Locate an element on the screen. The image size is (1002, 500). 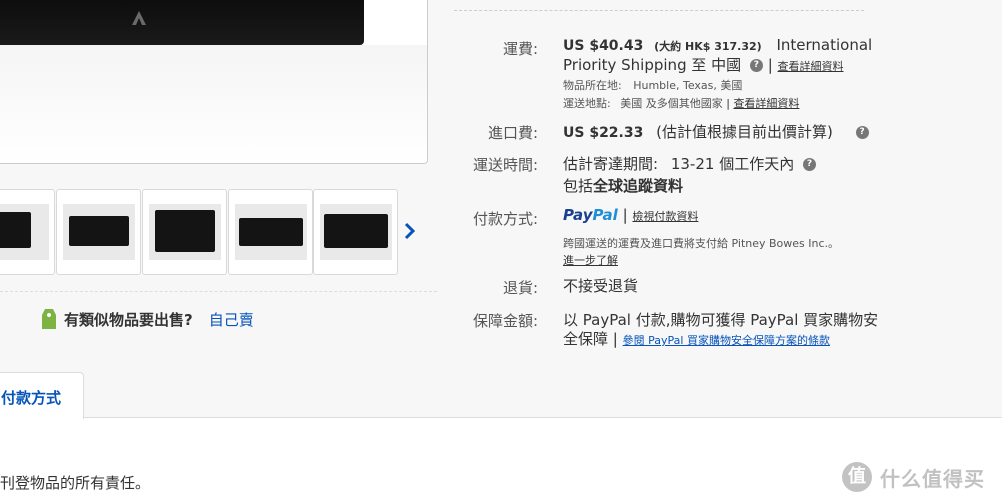
delivery-estimate-row: 估計寄達期間: 13-21 個工作天內 ? is located at coordinates (689, 163).